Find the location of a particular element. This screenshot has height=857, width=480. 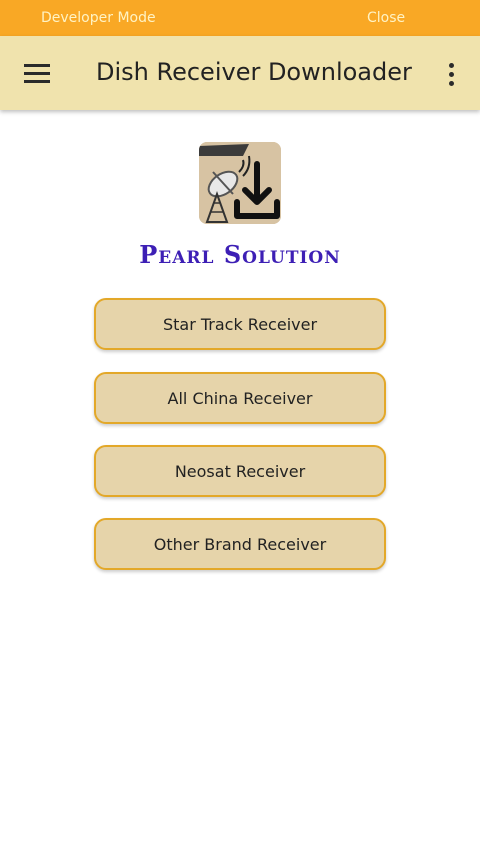

other-brand-receiver-button: Other Brand Receiver is located at coordinates (240, 544).